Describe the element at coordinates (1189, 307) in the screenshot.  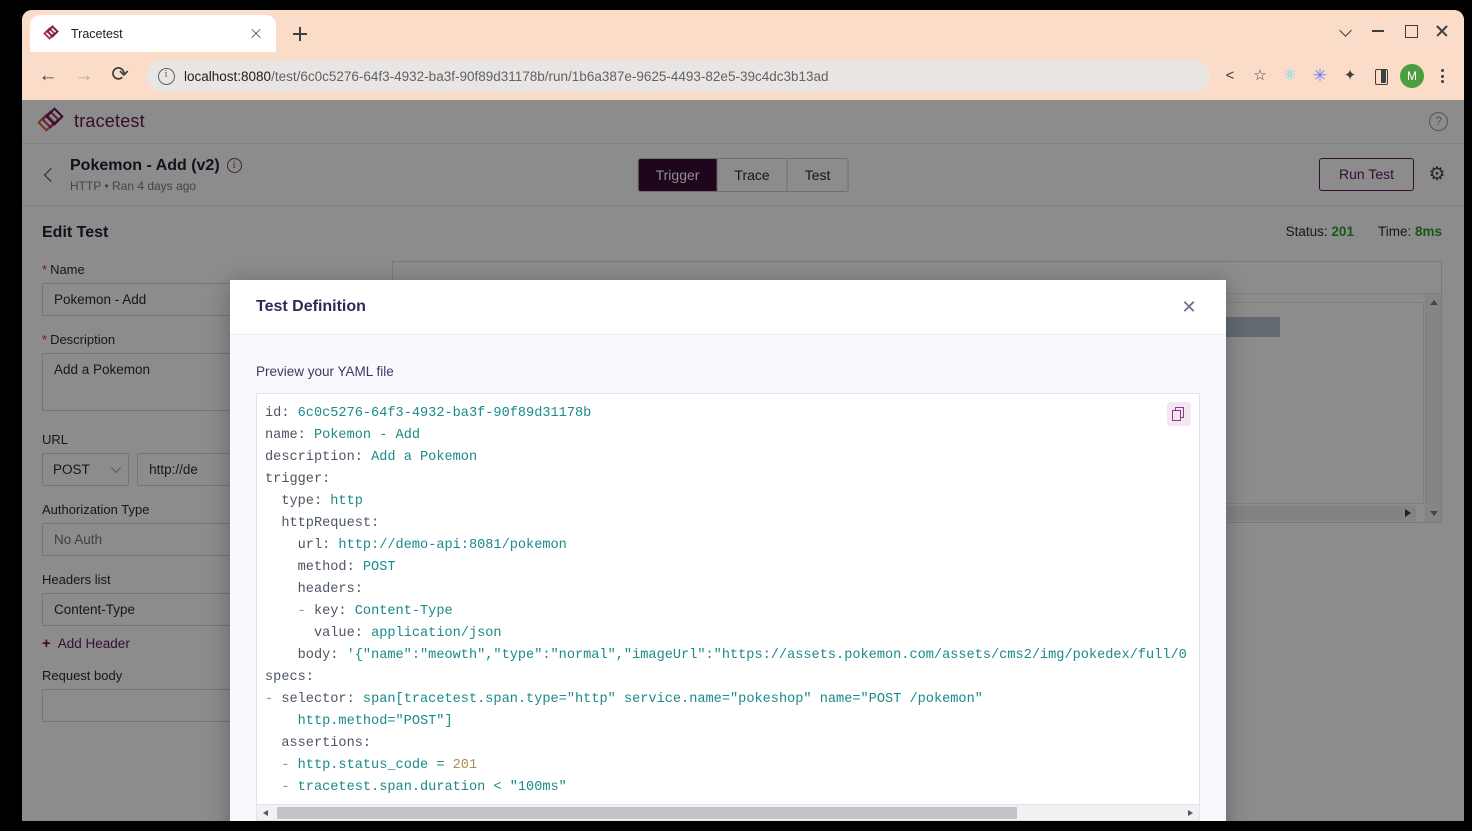
I see `close-icon: ✕` at that location.